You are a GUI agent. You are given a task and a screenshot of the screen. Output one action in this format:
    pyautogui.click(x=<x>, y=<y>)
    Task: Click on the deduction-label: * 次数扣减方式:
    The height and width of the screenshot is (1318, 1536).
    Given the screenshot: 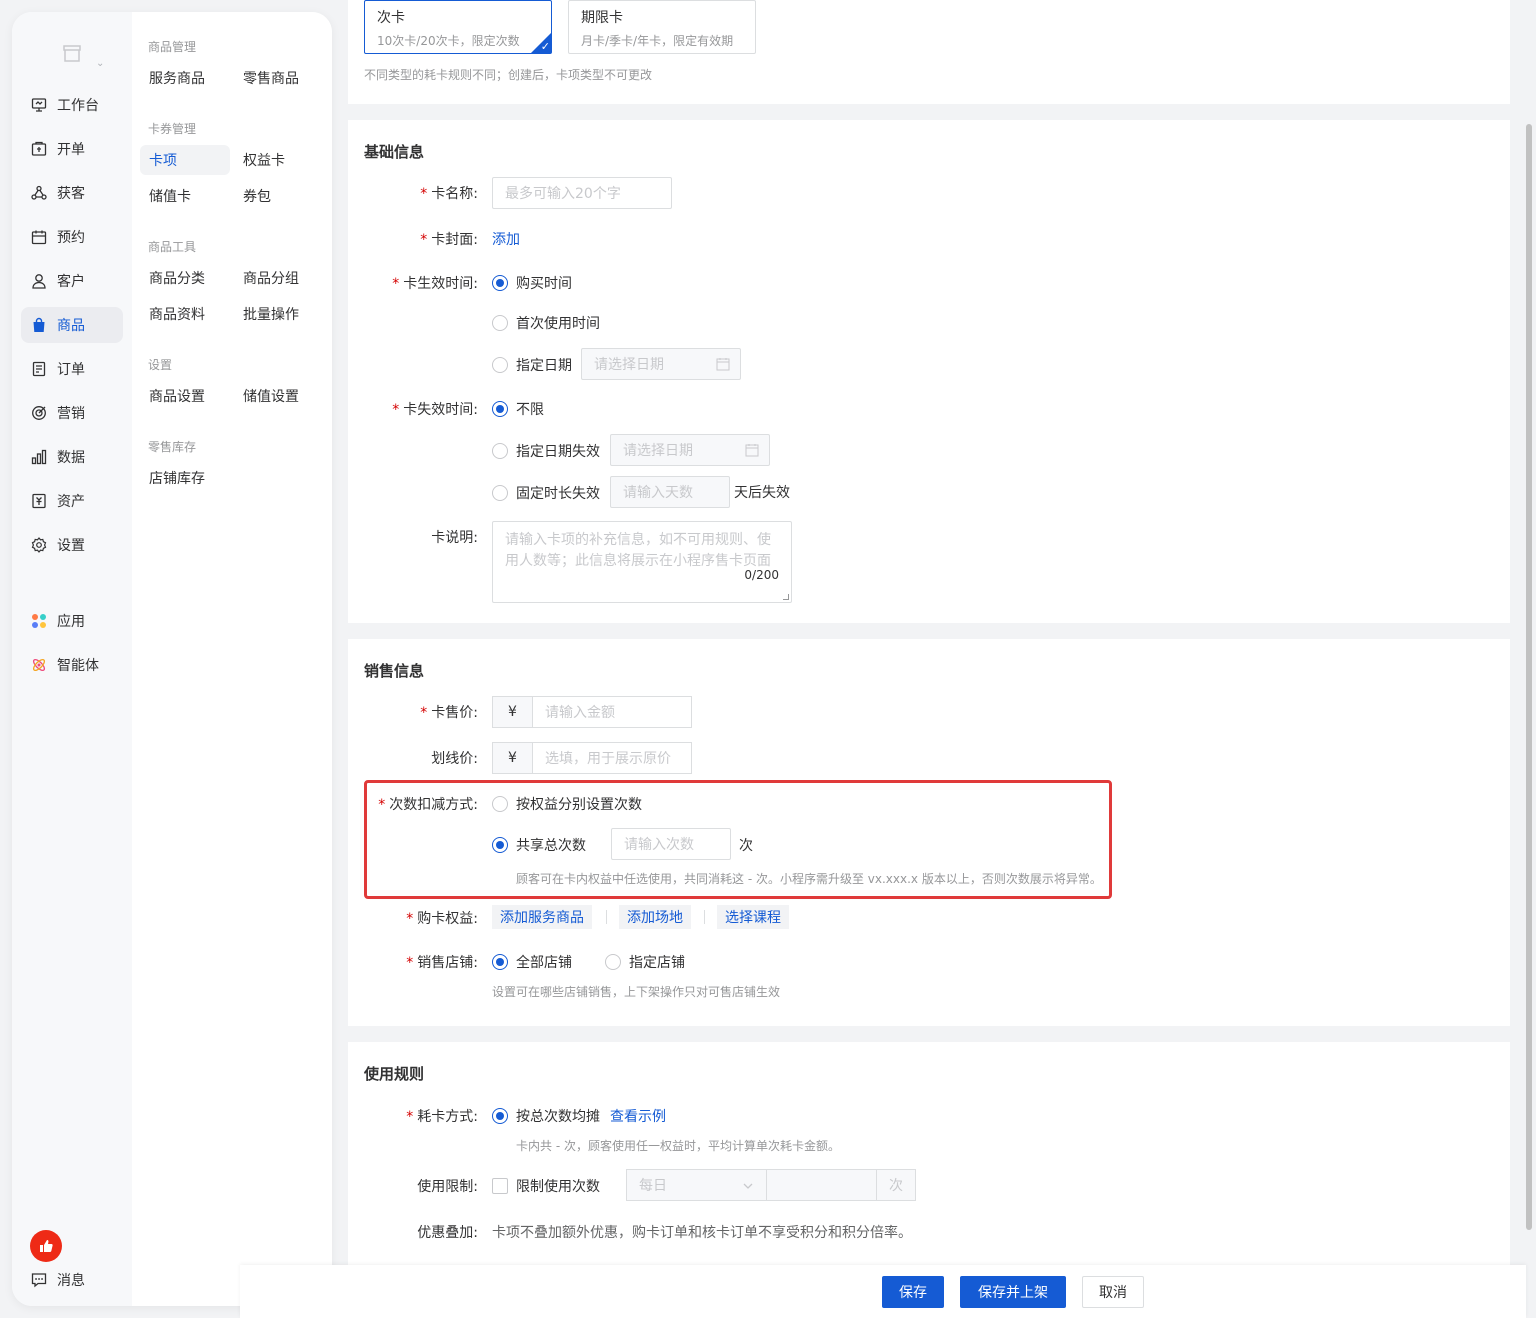 What is the action you would take?
    pyautogui.click(x=428, y=805)
    